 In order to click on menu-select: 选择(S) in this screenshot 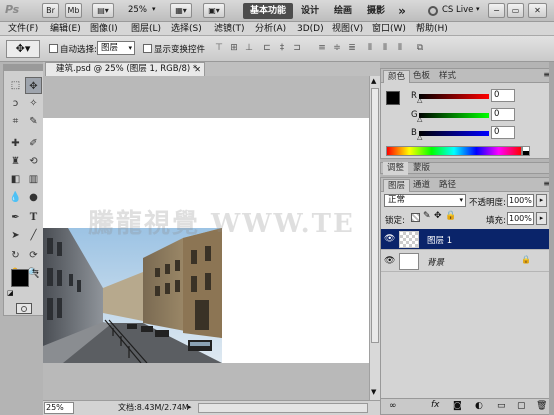, I will do `click(186, 29)`.